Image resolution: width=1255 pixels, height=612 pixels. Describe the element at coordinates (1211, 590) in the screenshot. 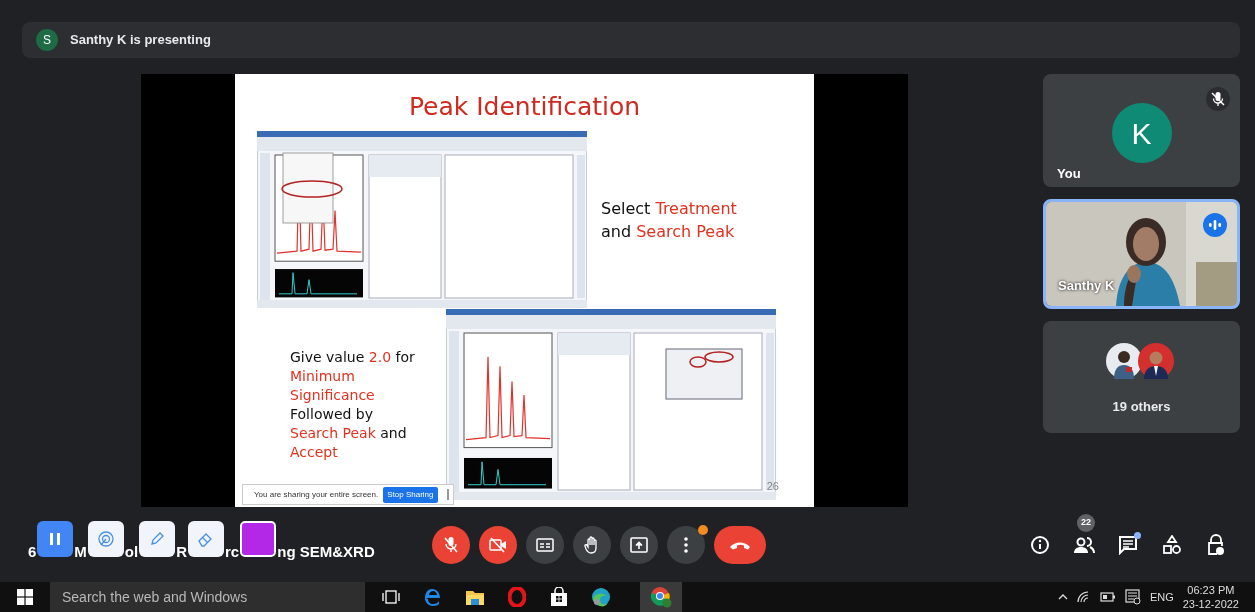

I see `clock-time: 06:23 PM` at that location.